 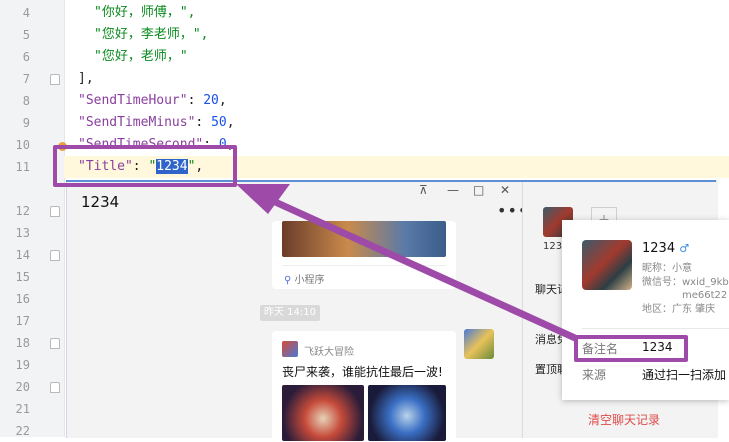 I want to click on arrow-head, so click(x=263, y=199).